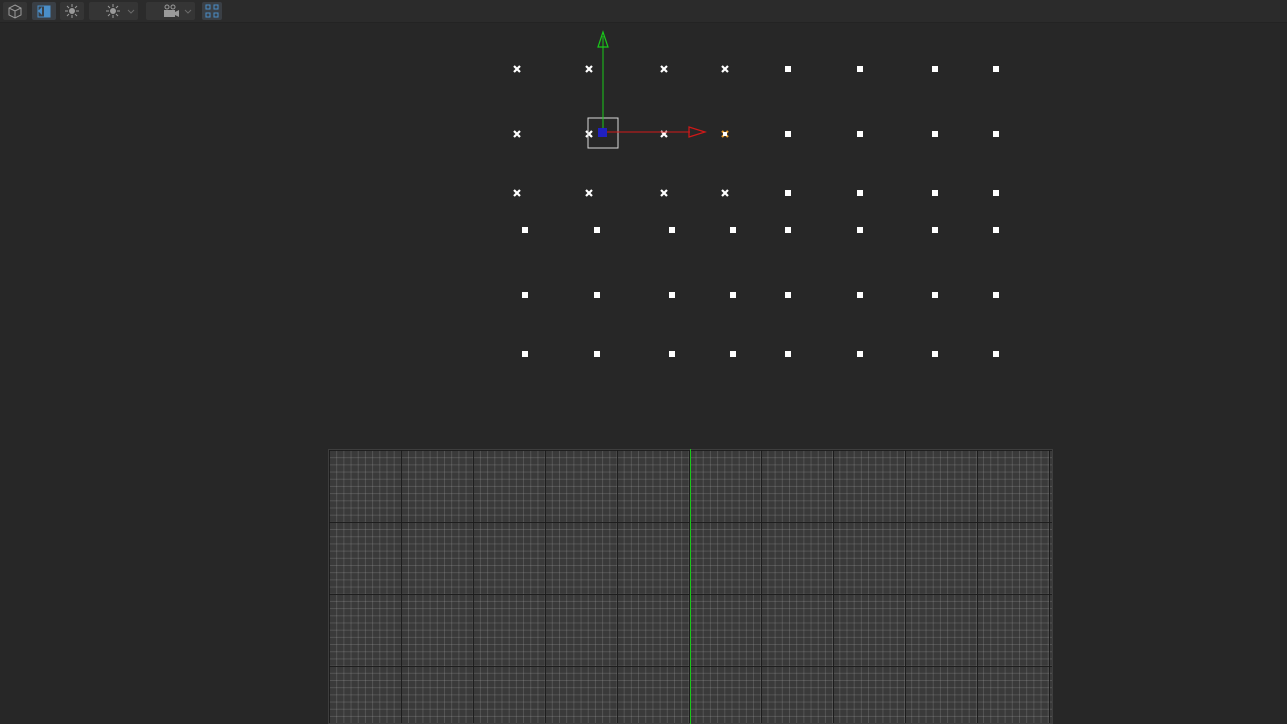 This screenshot has width=1287, height=724. Describe the element at coordinates (602, 132) in the screenshot. I see `gizmo-center-handle` at that location.